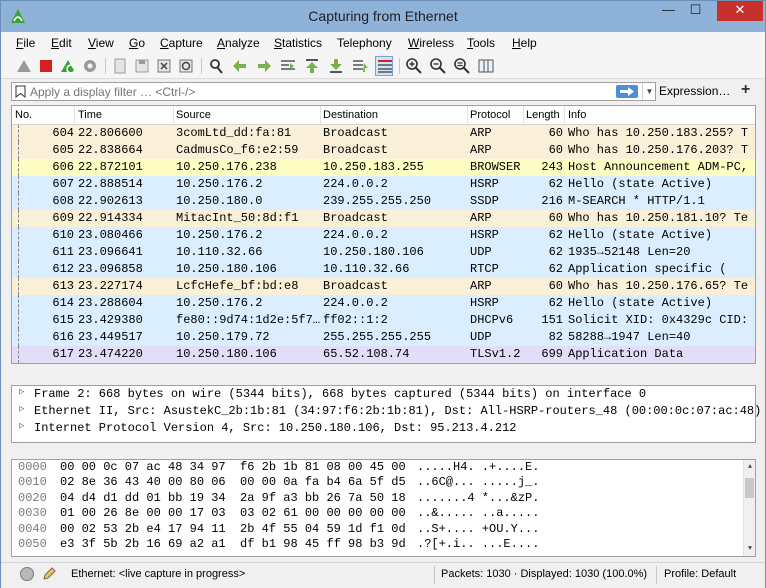  I want to click on menu-edit: Edit, so click(61, 43).